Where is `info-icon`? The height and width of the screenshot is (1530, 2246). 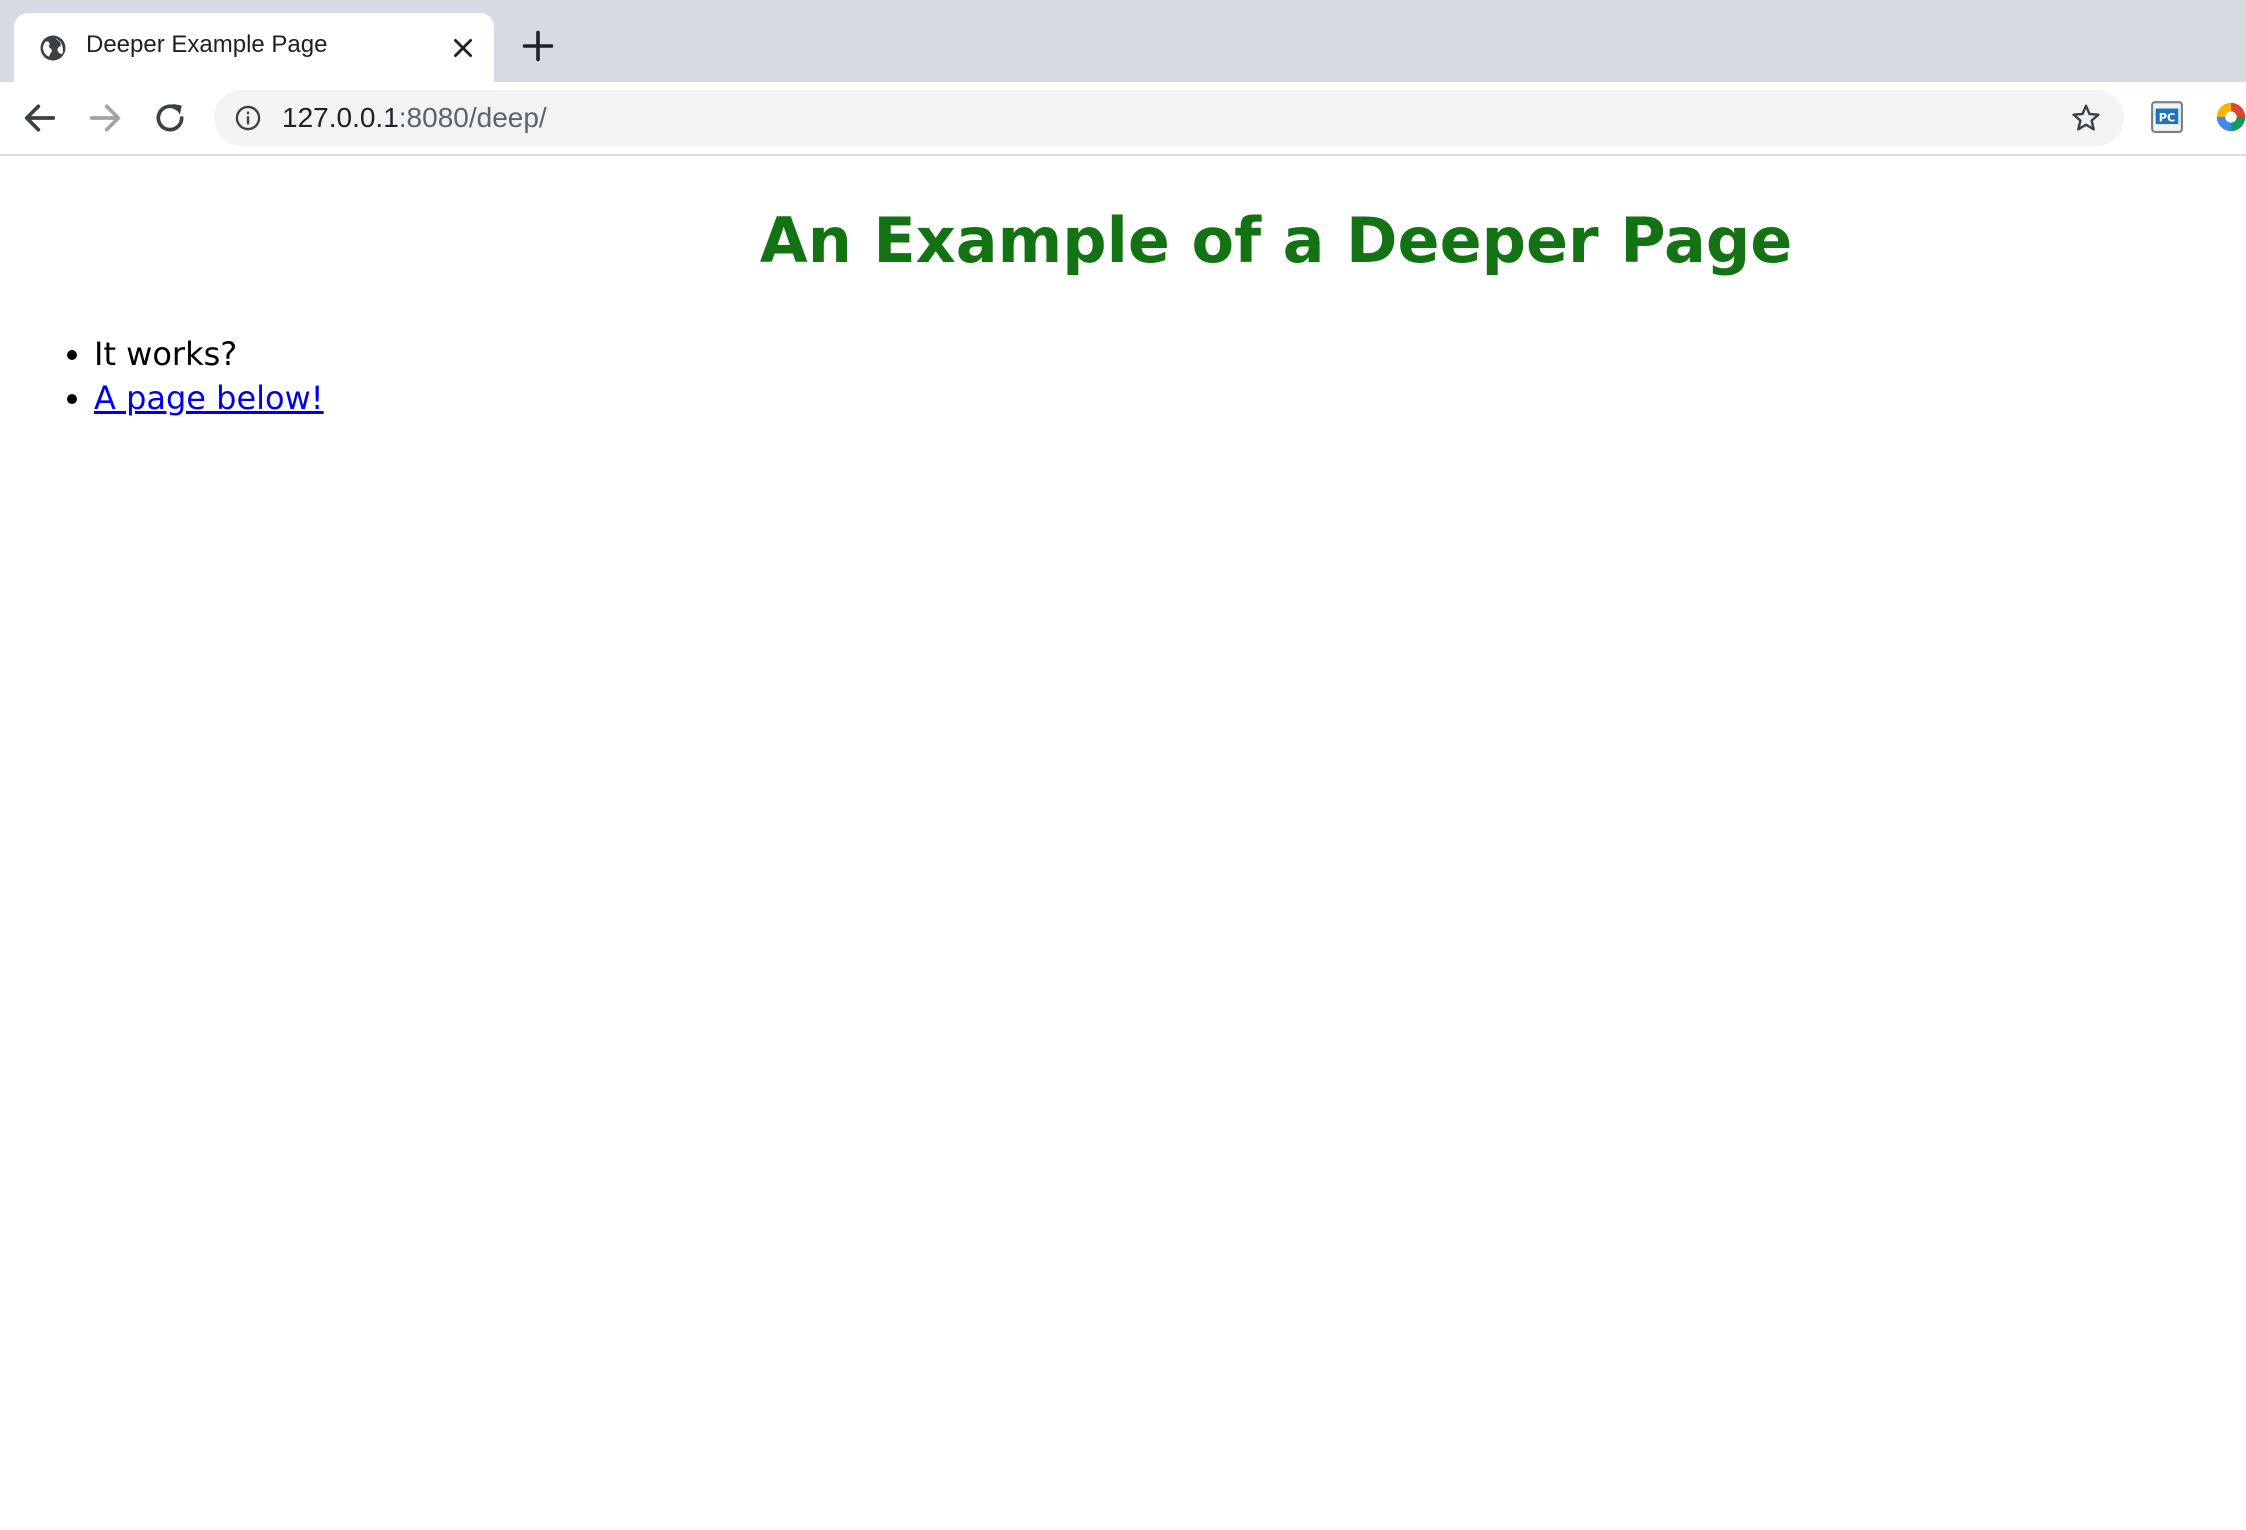
info-icon is located at coordinates (248, 118).